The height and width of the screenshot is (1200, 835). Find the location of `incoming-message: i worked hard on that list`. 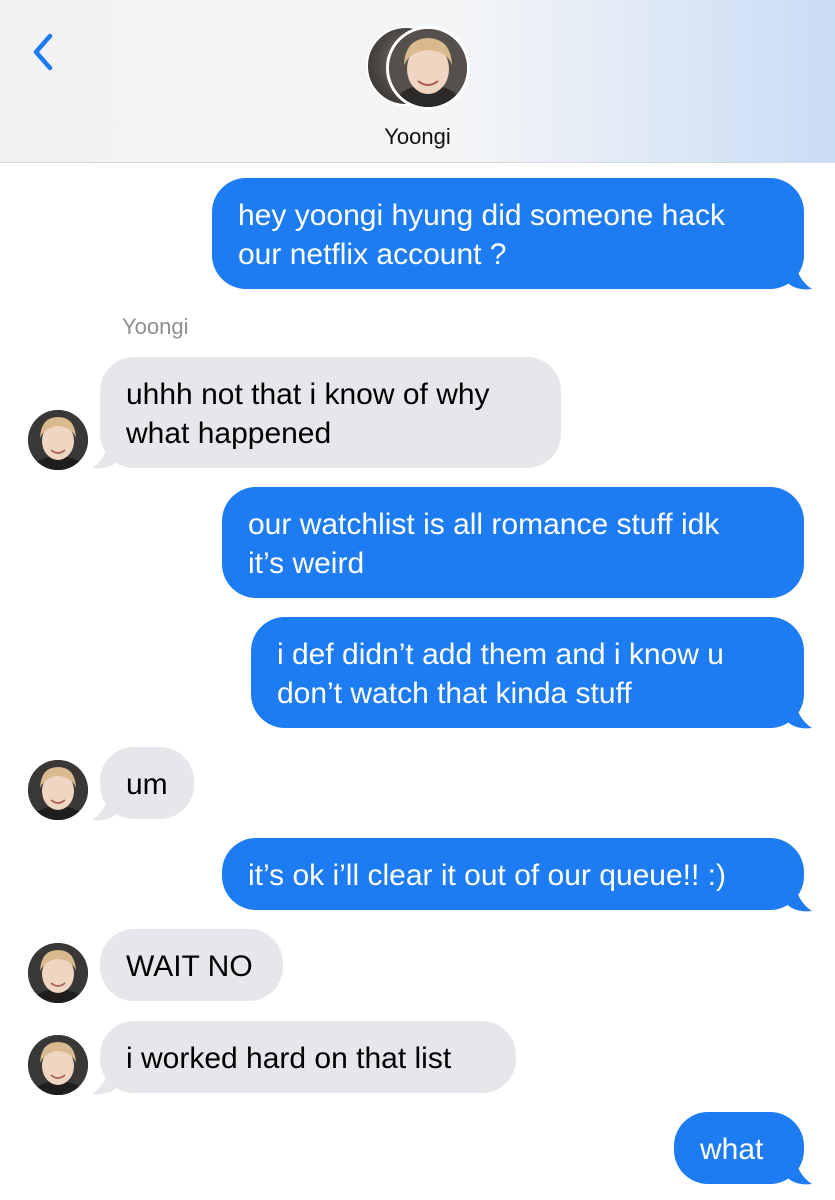

incoming-message: i worked hard on that list is located at coordinates (308, 1057).